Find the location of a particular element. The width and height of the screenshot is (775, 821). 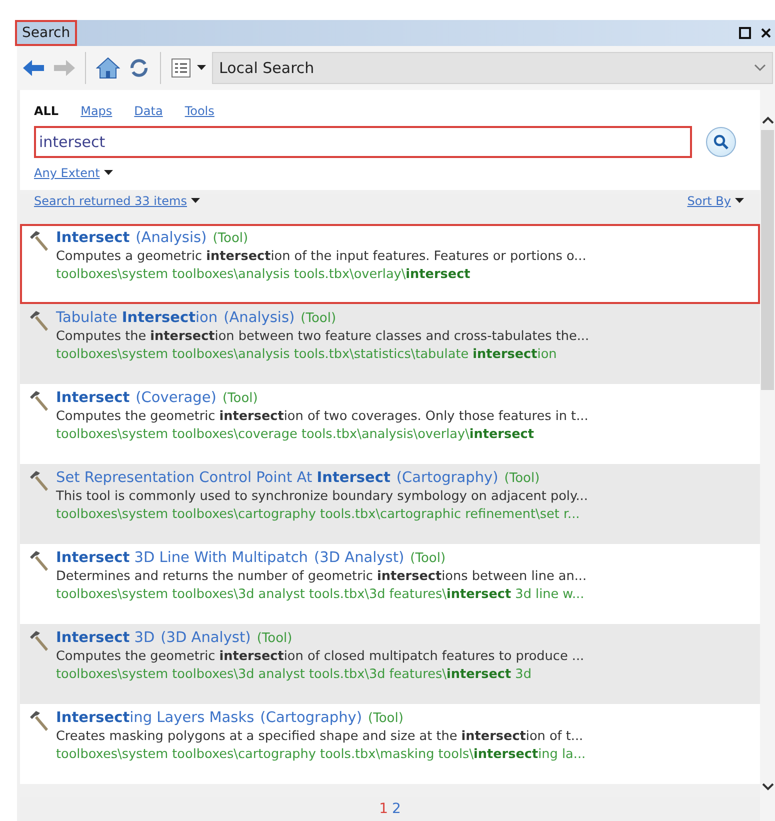

close-button is located at coordinates (766, 33).